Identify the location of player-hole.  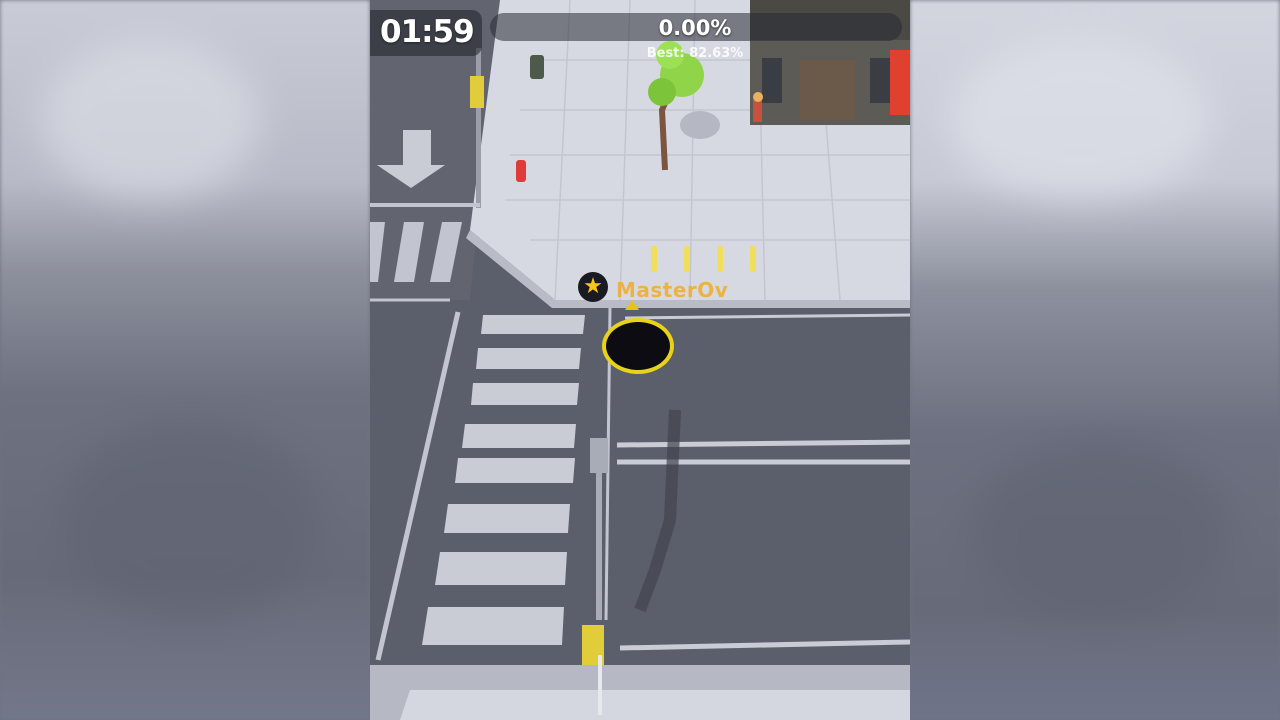
(638, 346).